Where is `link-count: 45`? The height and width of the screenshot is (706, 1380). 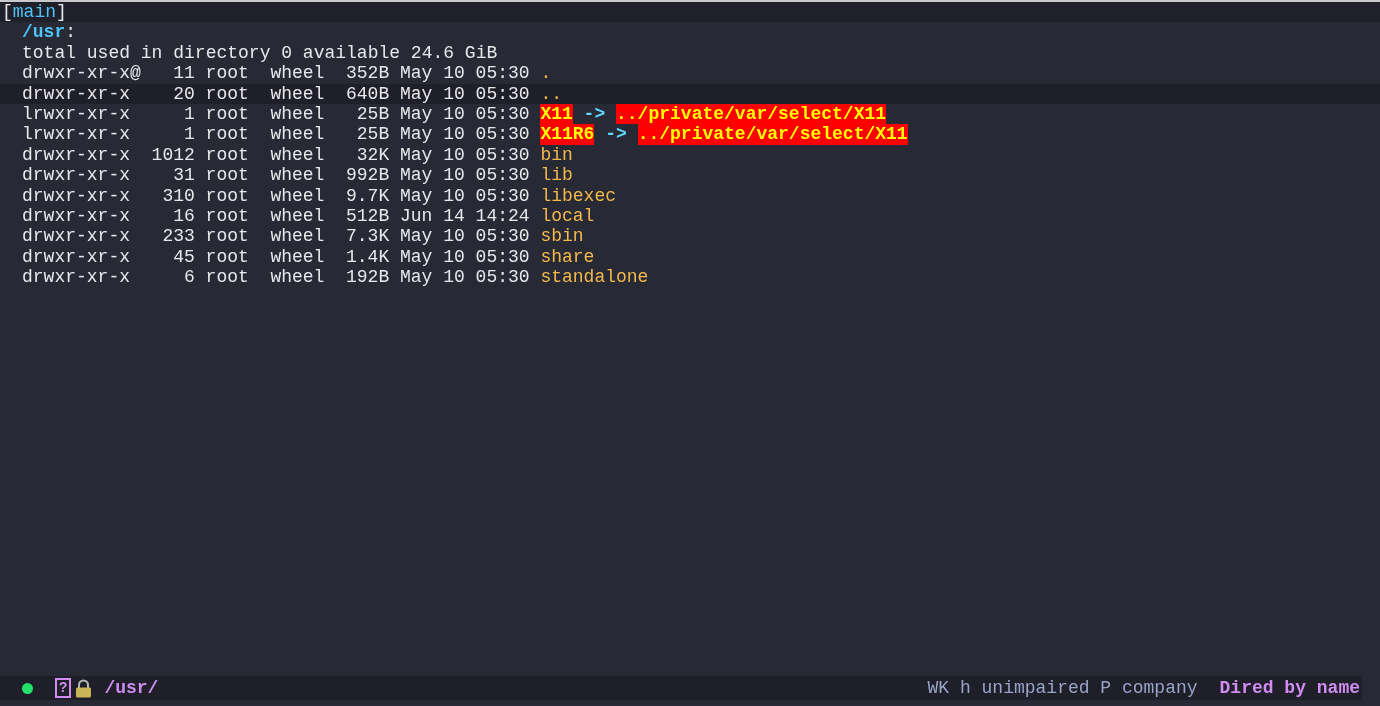 link-count: 45 is located at coordinates (183, 257).